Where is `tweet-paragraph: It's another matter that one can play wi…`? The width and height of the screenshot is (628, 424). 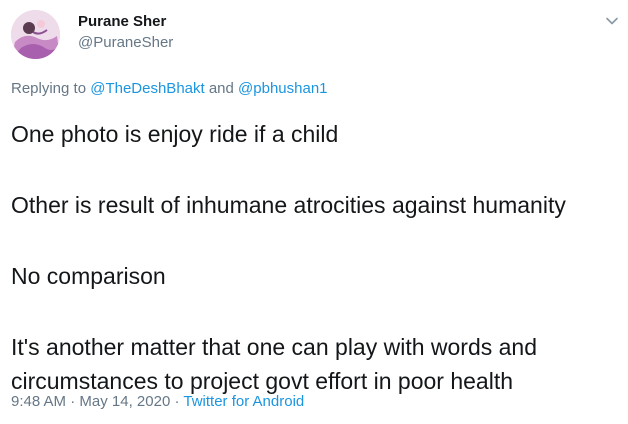 tweet-paragraph: It's another matter that one can play wi… is located at coordinates (274, 347).